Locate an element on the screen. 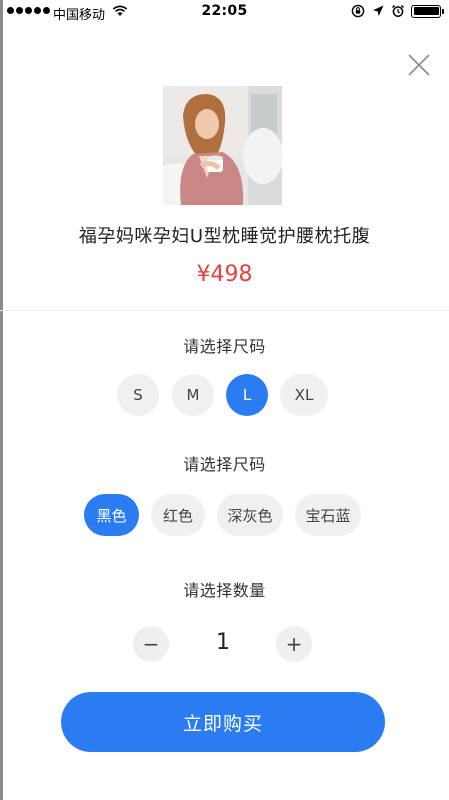 This screenshot has width=449, height=800. quantity-value: 1 is located at coordinates (223, 642).